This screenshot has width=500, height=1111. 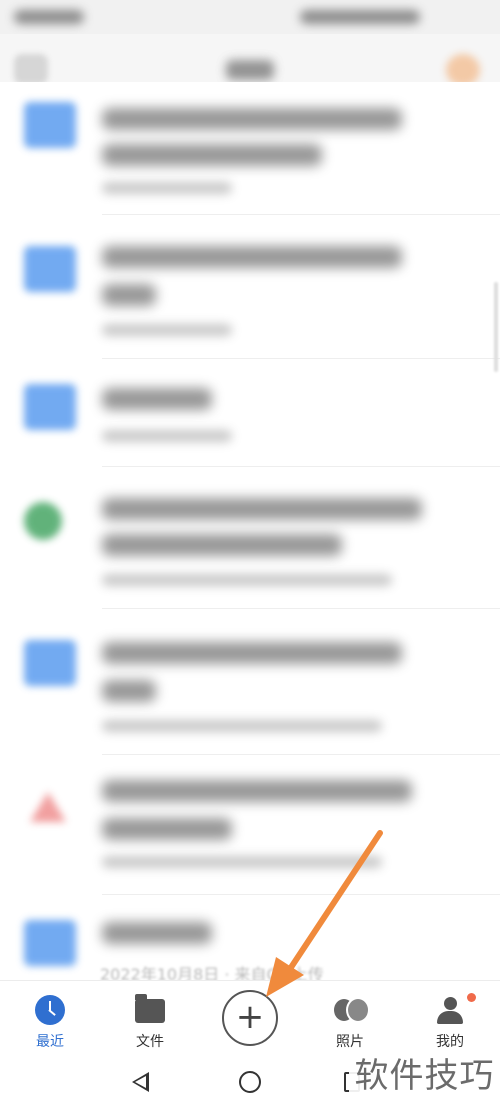 What do you see at coordinates (150, 1042) in the screenshot?
I see `nav-label: 文件` at bounding box center [150, 1042].